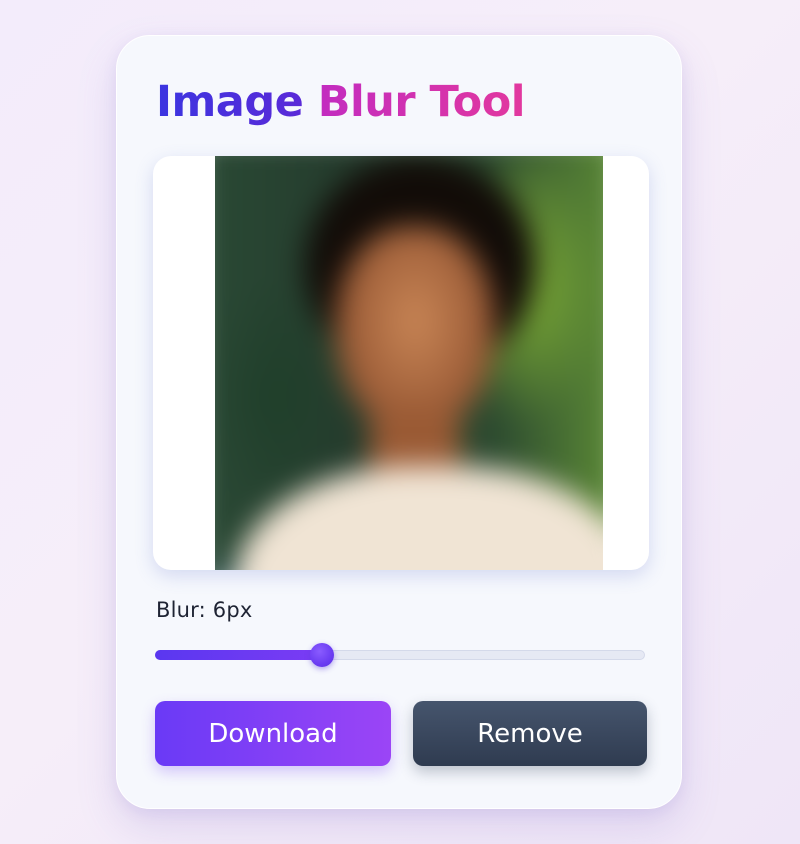 The width and height of the screenshot is (800, 844). Describe the element at coordinates (322, 655) in the screenshot. I see `slider-thumb` at that location.